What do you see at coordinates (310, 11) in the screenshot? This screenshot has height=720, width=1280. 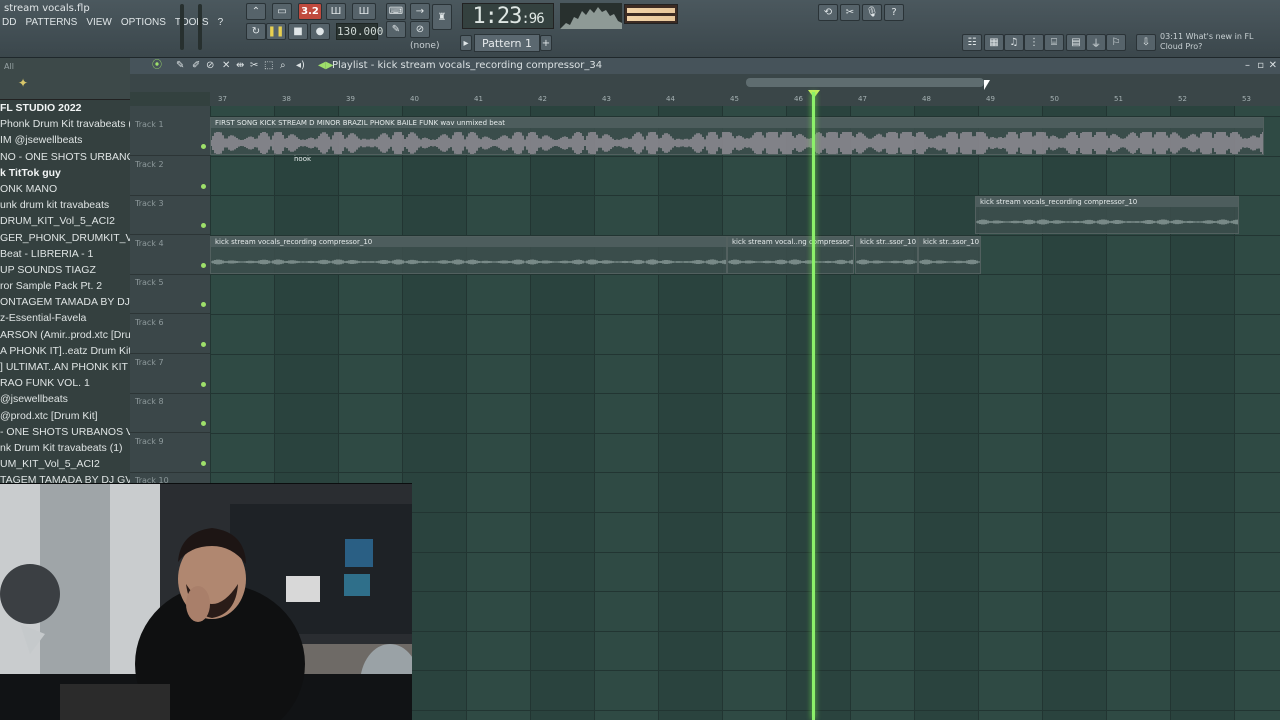 I see `snap-badge: 3.2` at bounding box center [310, 11].